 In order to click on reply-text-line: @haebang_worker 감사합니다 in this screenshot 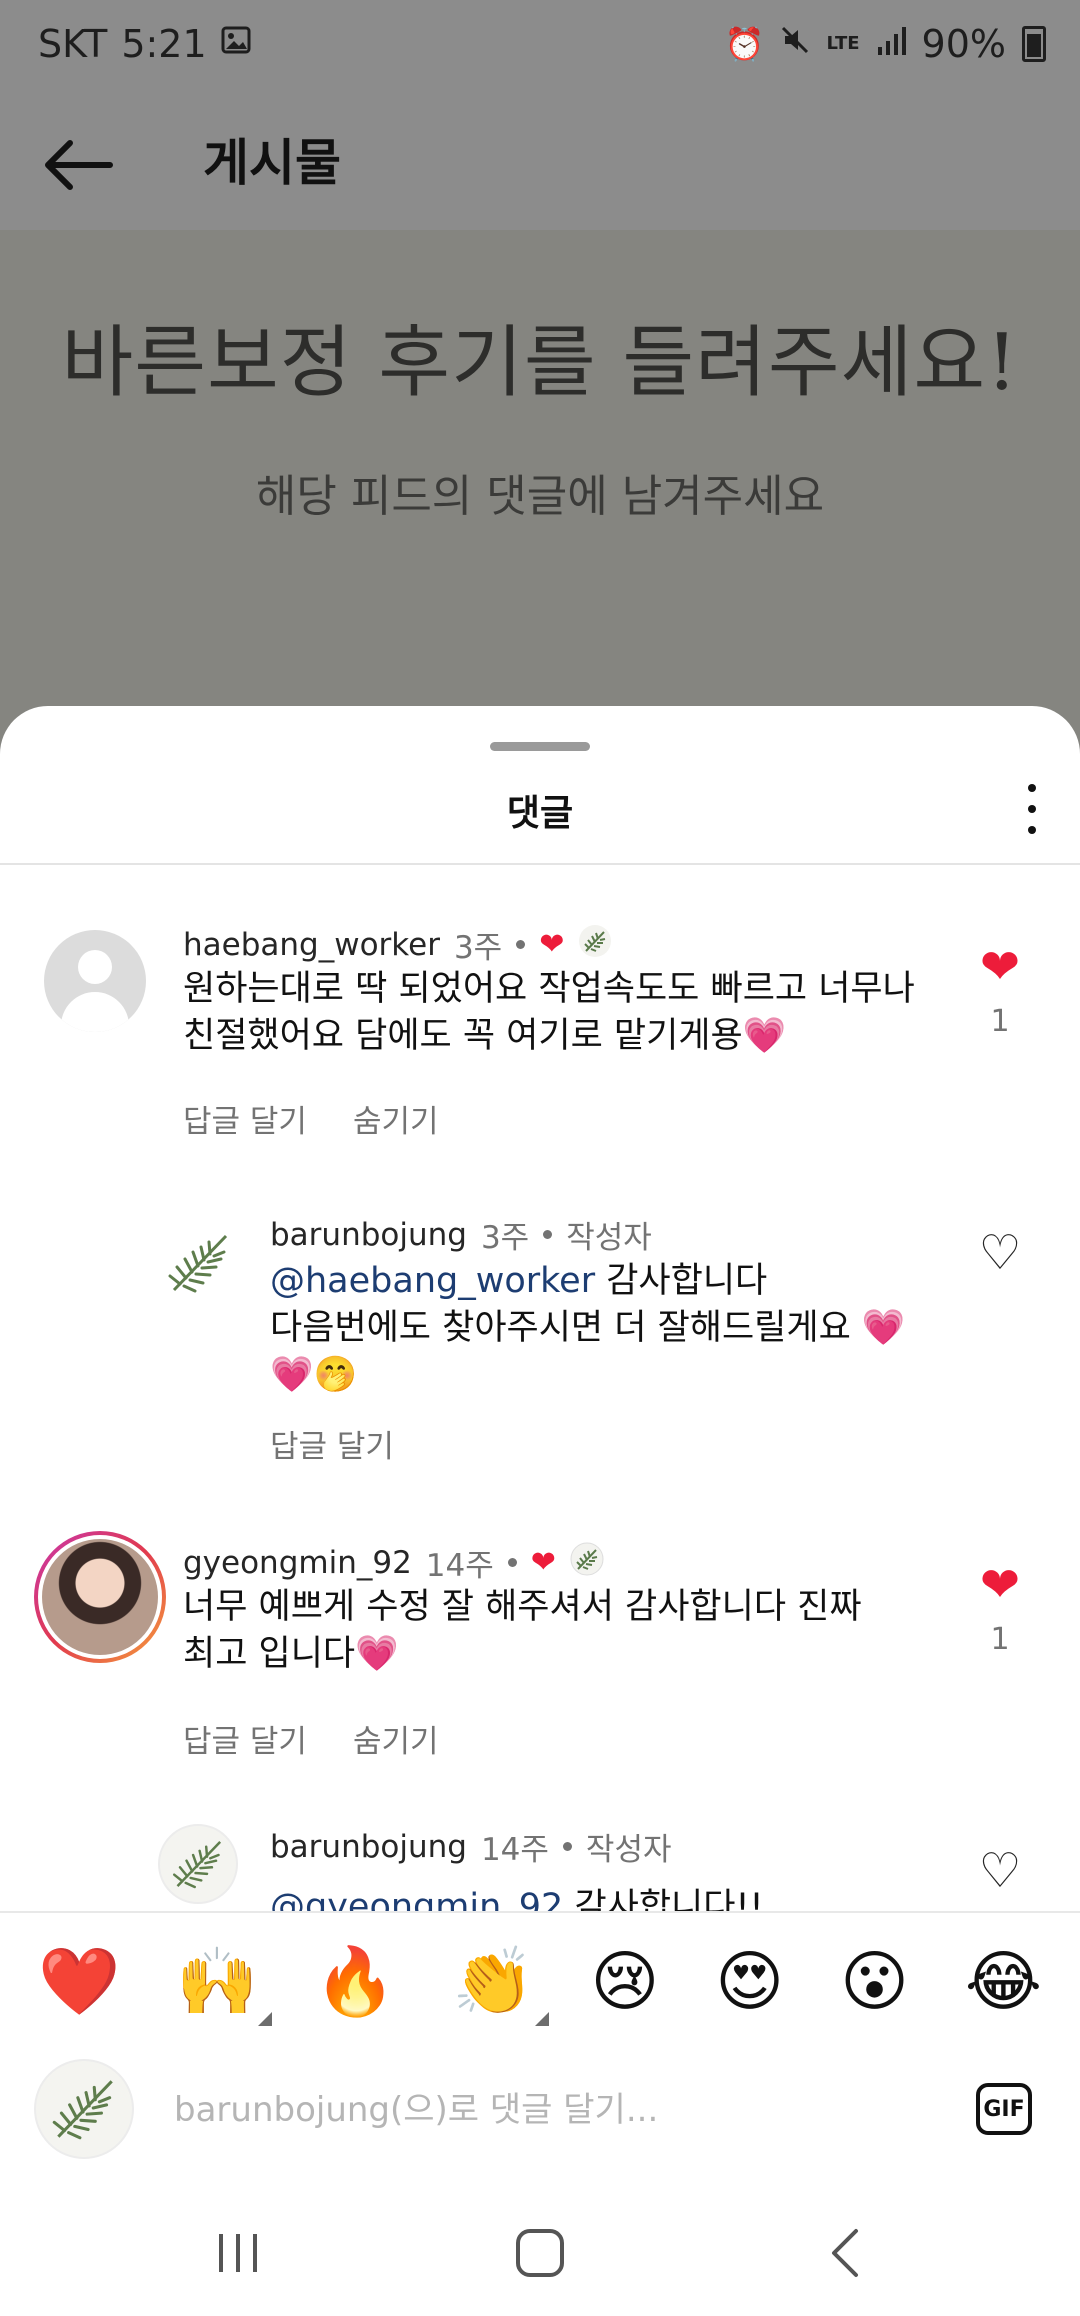, I will do `click(610, 1281)`.